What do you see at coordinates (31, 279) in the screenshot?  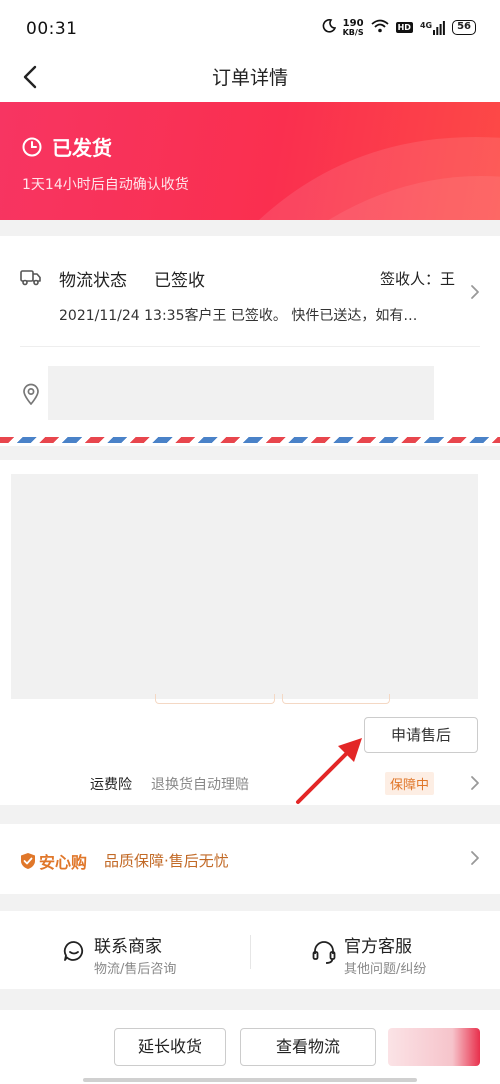 I see `truck-icon` at bounding box center [31, 279].